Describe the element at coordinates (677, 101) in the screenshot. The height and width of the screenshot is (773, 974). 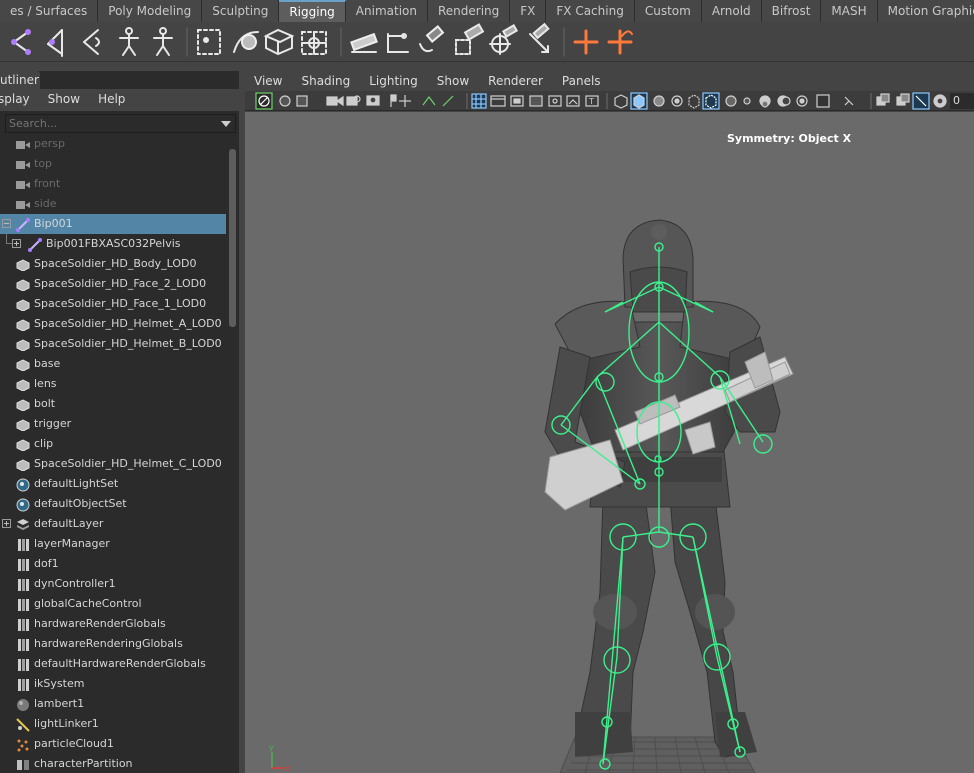
I see `textured-icon` at that location.